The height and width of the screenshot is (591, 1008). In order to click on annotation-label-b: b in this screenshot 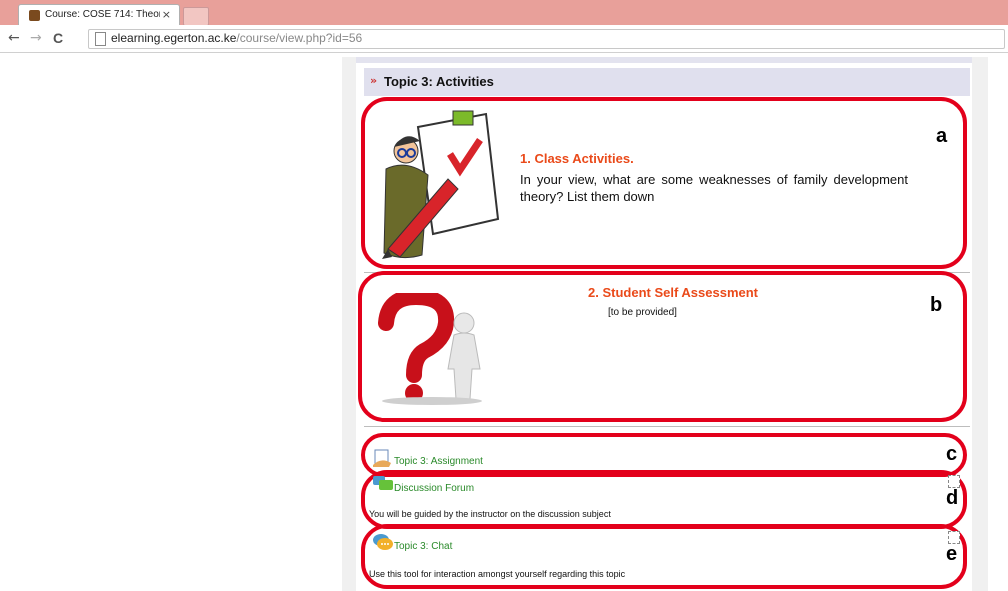, I will do `click(936, 305)`.